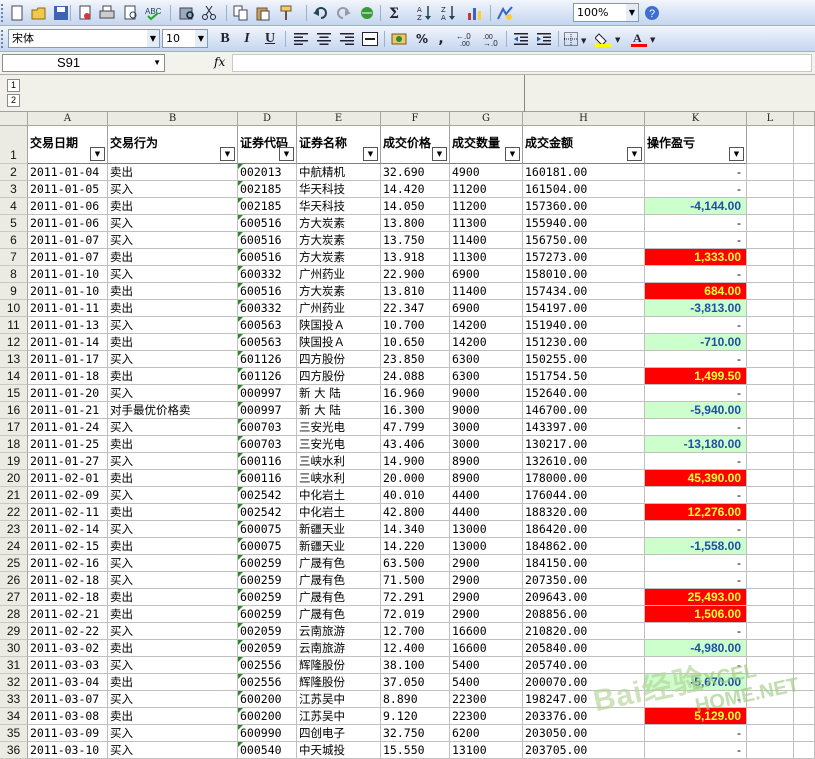 This screenshot has width=815, height=759. What do you see at coordinates (415, 682) in the screenshot?
I see `cell-price: 37.050` at bounding box center [415, 682].